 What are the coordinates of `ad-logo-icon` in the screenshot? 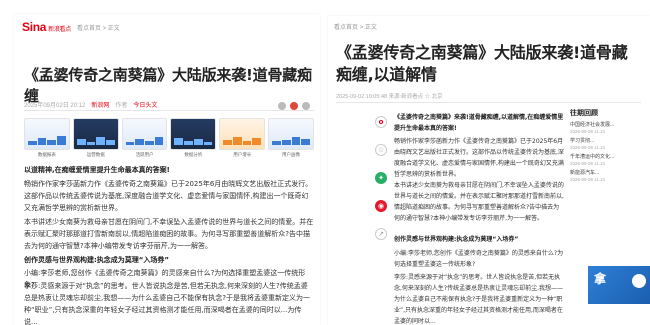 It's located at (639, 281).